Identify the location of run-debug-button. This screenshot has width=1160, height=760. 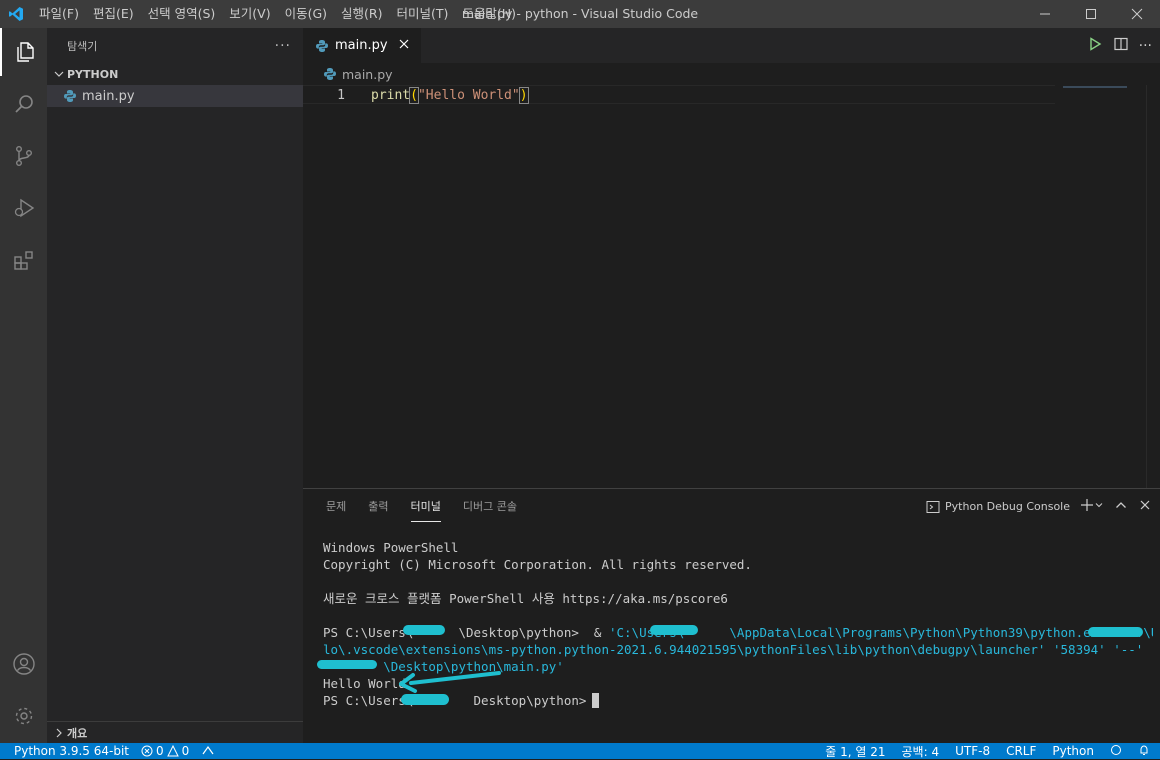
(23, 208).